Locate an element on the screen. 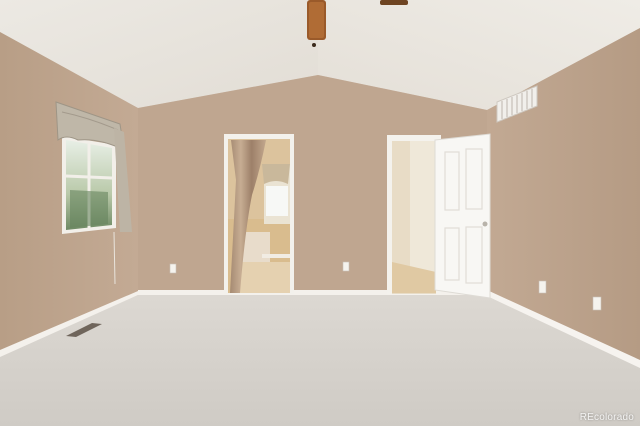 The height and width of the screenshot is (426, 640). open-door is located at coordinates (462, 216).